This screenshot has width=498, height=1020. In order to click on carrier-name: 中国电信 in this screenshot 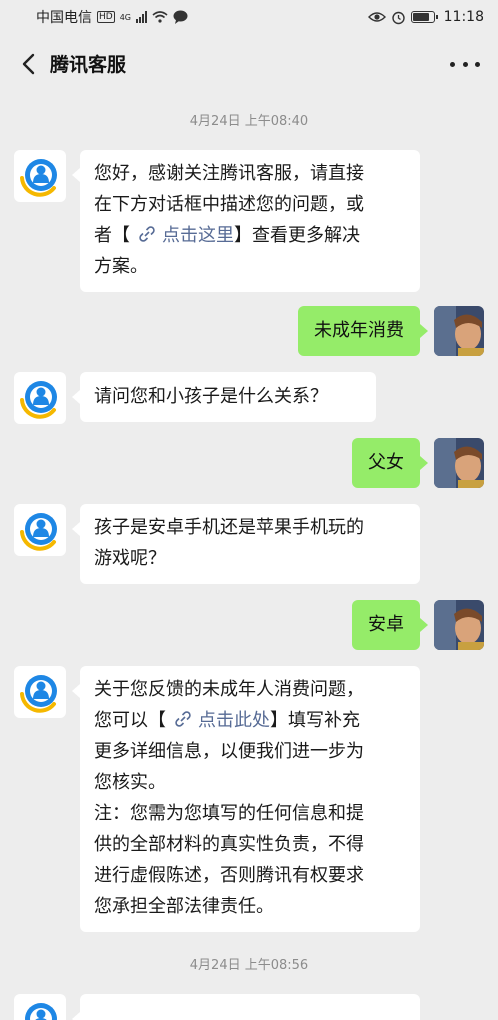, I will do `click(64, 18)`.